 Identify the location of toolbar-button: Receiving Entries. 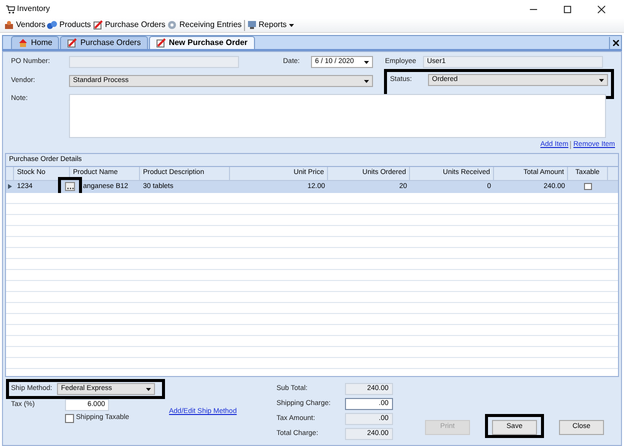
(204, 25).